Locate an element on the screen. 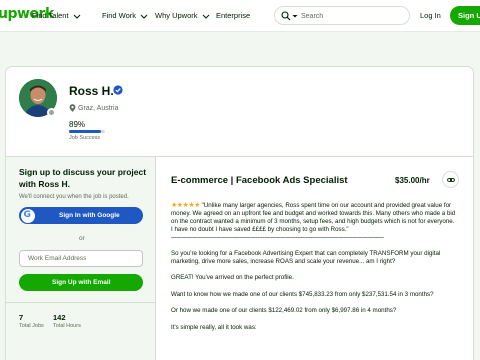  google-signin-label: Sign In with Google is located at coordinates (89, 215).